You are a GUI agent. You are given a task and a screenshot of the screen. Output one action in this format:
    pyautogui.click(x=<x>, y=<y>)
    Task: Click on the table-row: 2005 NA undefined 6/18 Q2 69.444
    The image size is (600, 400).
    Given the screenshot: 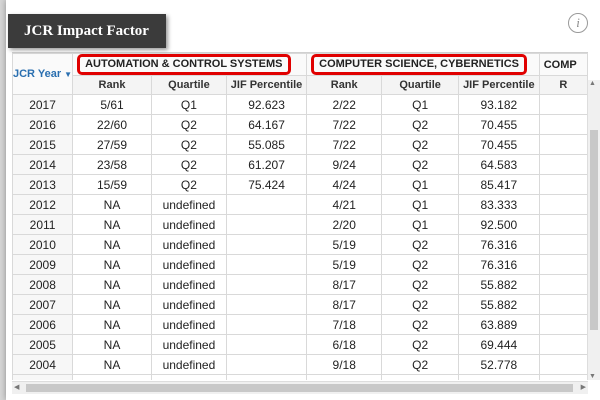 What is the action you would take?
    pyautogui.click(x=300, y=344)
    